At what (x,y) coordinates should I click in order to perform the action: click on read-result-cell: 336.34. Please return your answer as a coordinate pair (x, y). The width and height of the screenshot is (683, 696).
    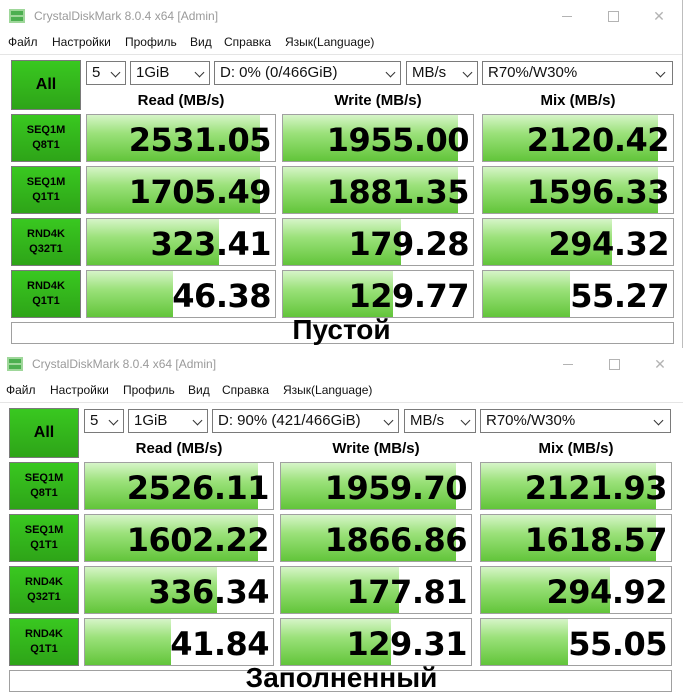
    Looking at the image, I should click on (179, 590).